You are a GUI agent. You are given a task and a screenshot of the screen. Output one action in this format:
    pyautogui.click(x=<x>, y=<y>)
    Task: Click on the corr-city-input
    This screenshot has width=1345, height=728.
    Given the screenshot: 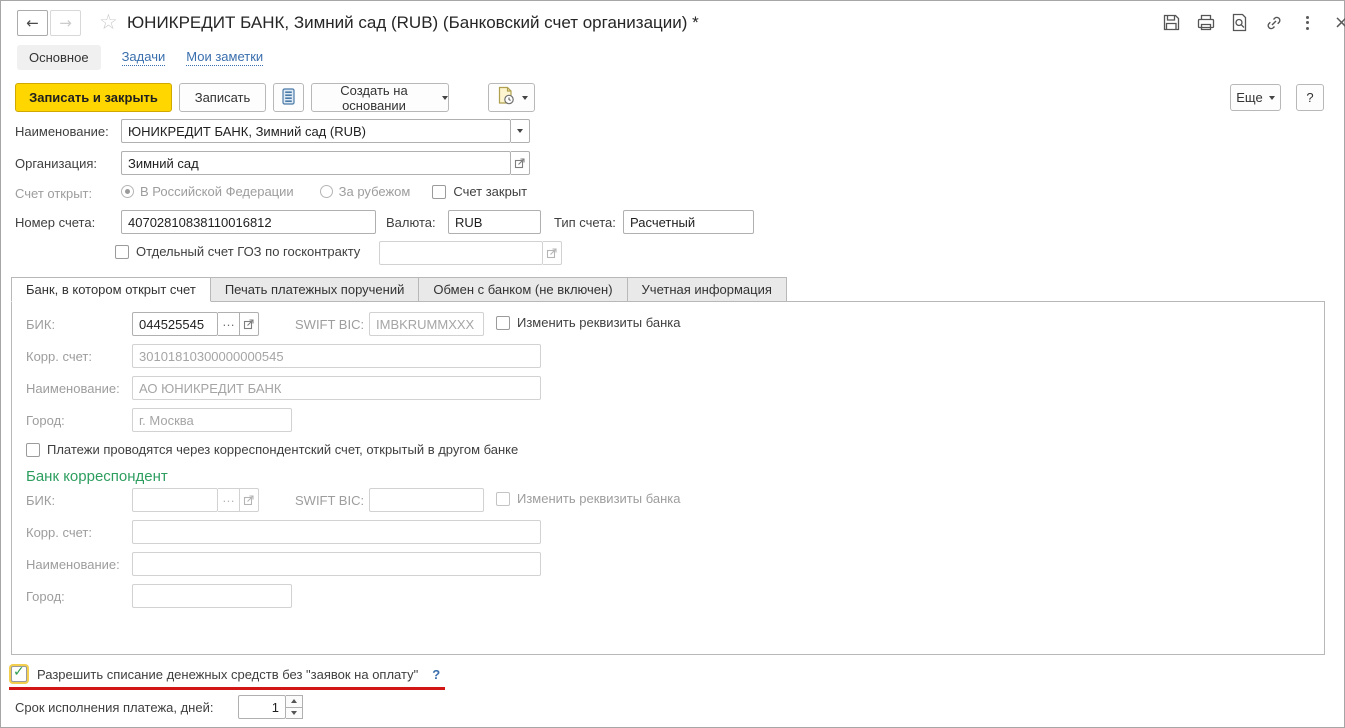 What is the action you would take?
    pyautogui.click(x=212, y=596)
    